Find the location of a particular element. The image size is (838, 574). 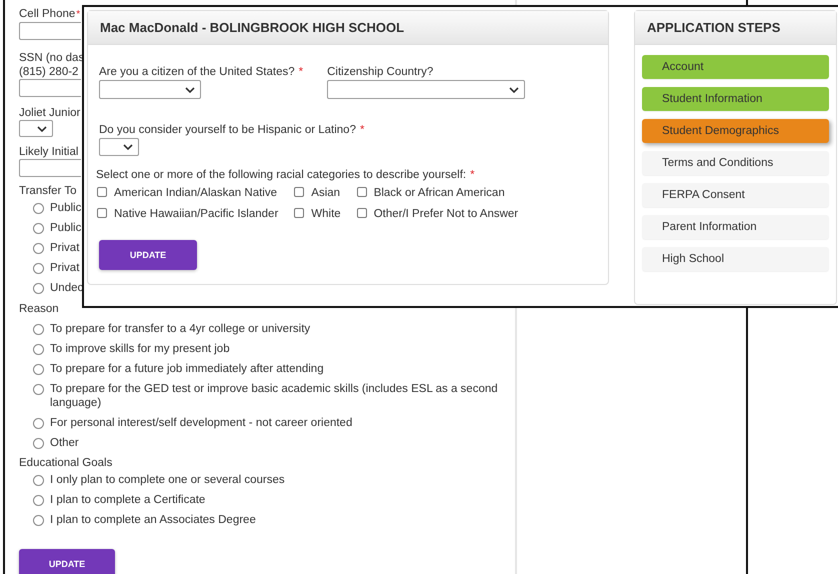

field-label: Joliet Junior is located at coordinates (49, 113).